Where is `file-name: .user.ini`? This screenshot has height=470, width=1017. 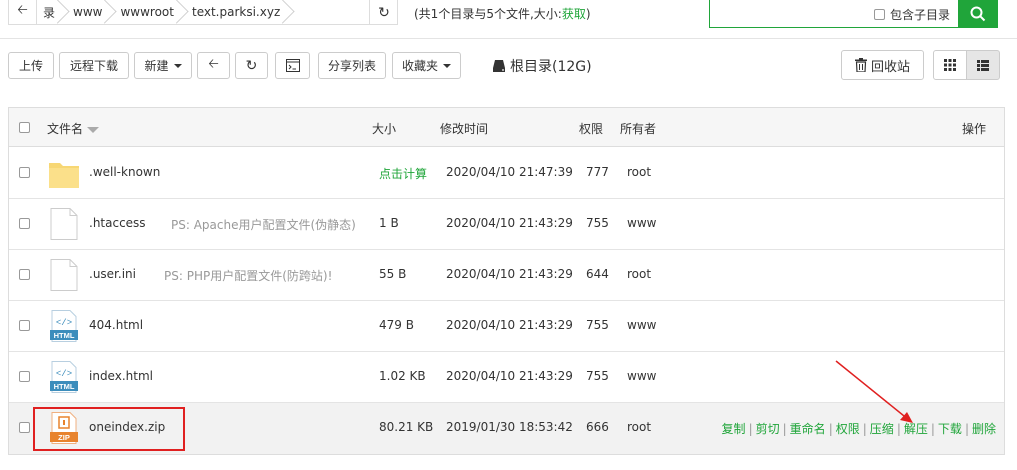 file-name: .user.ini is located at coordinates (112, 274).